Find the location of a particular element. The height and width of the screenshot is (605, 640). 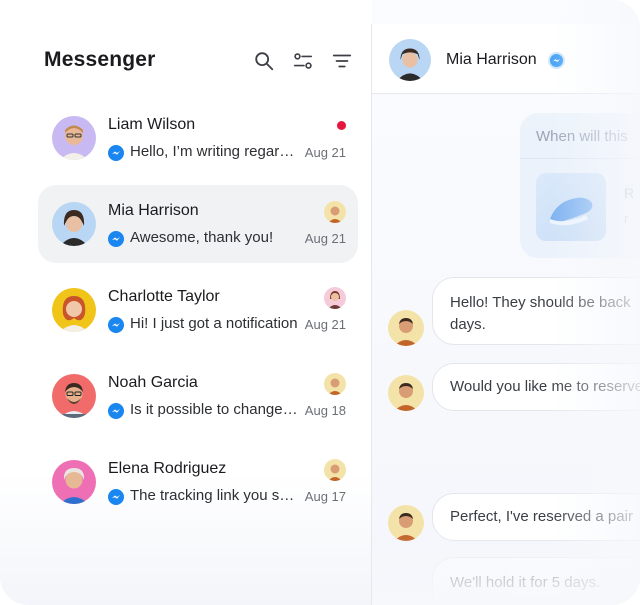

incoming-message: Hello! They should be back days. is located at coordinates (536, 311).